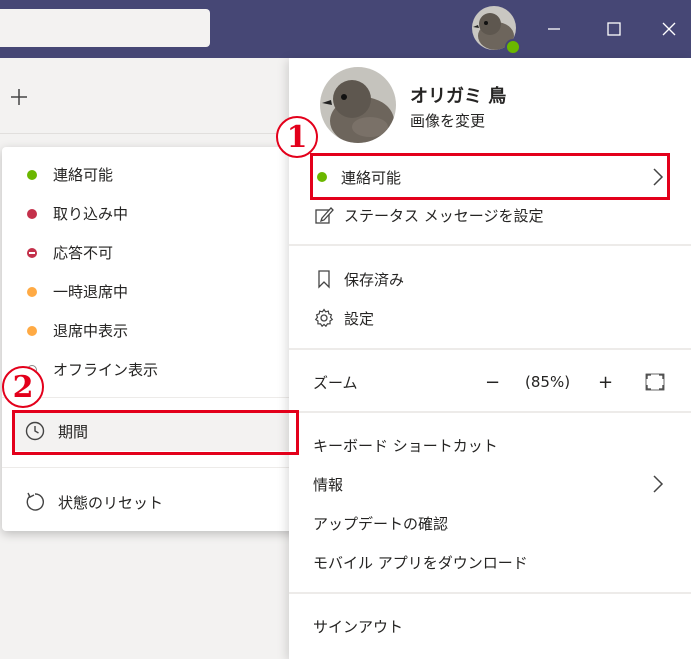 The height and width of the screenshot is (659, 691). Describe the element at coordinates (151, 330) in the screenshot. I see `status-item-appear-away: 退席中表示` at that location.